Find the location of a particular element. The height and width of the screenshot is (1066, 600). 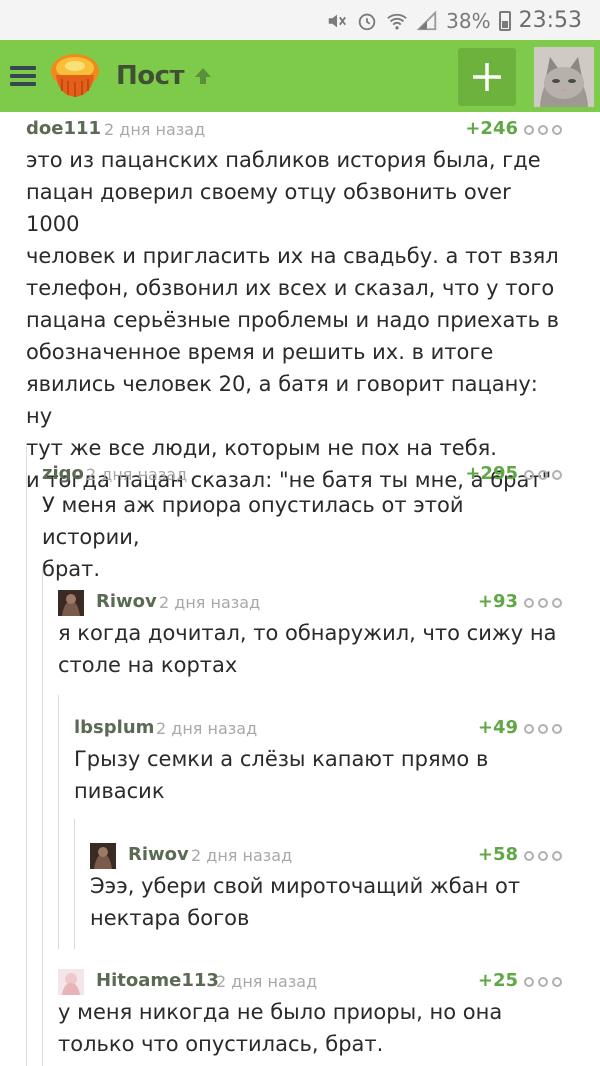

comment-author: zigo is located at coordinates (63, 473).